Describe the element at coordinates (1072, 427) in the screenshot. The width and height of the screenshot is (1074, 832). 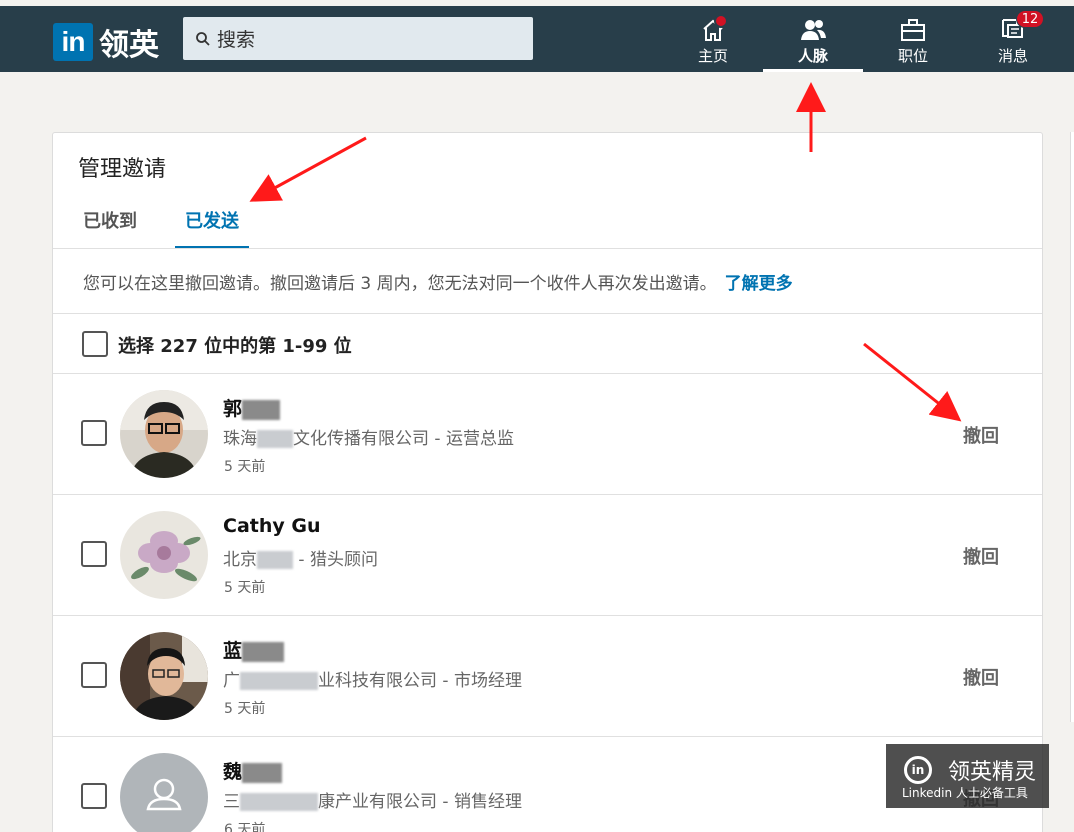
I see `side-panel-edge` at that location.